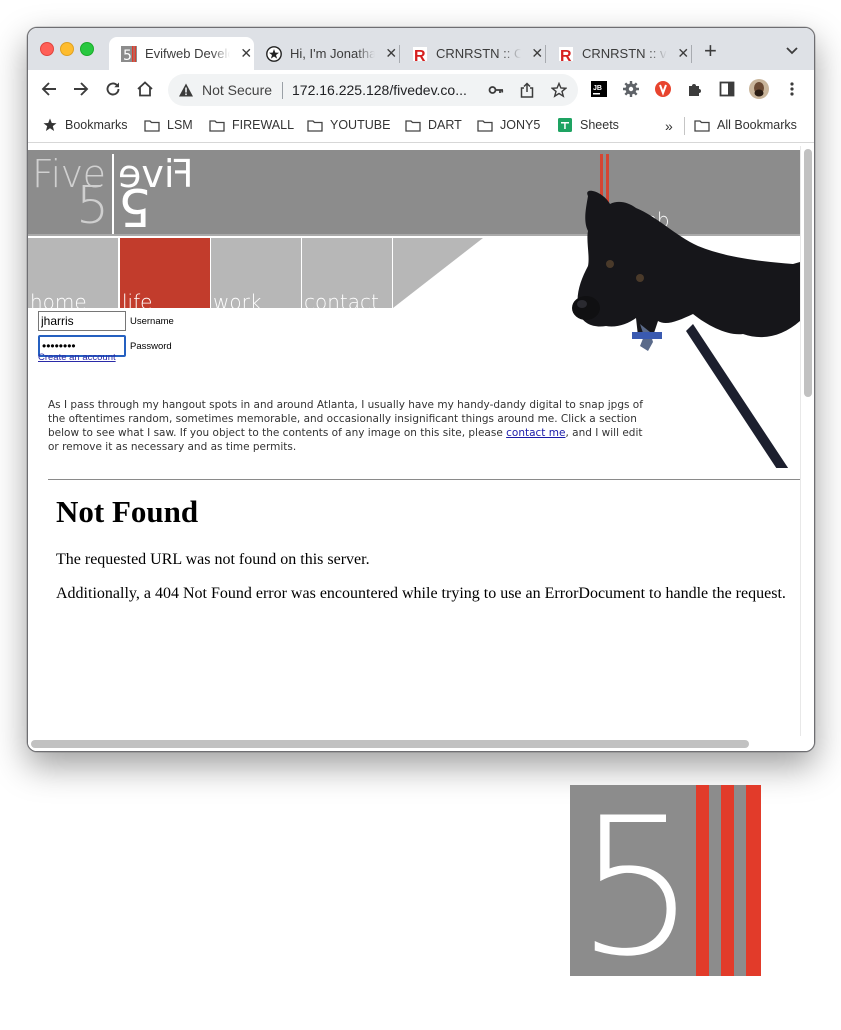 The image size is (841, 1030). I want to click on share-icon, so click(527, 90).